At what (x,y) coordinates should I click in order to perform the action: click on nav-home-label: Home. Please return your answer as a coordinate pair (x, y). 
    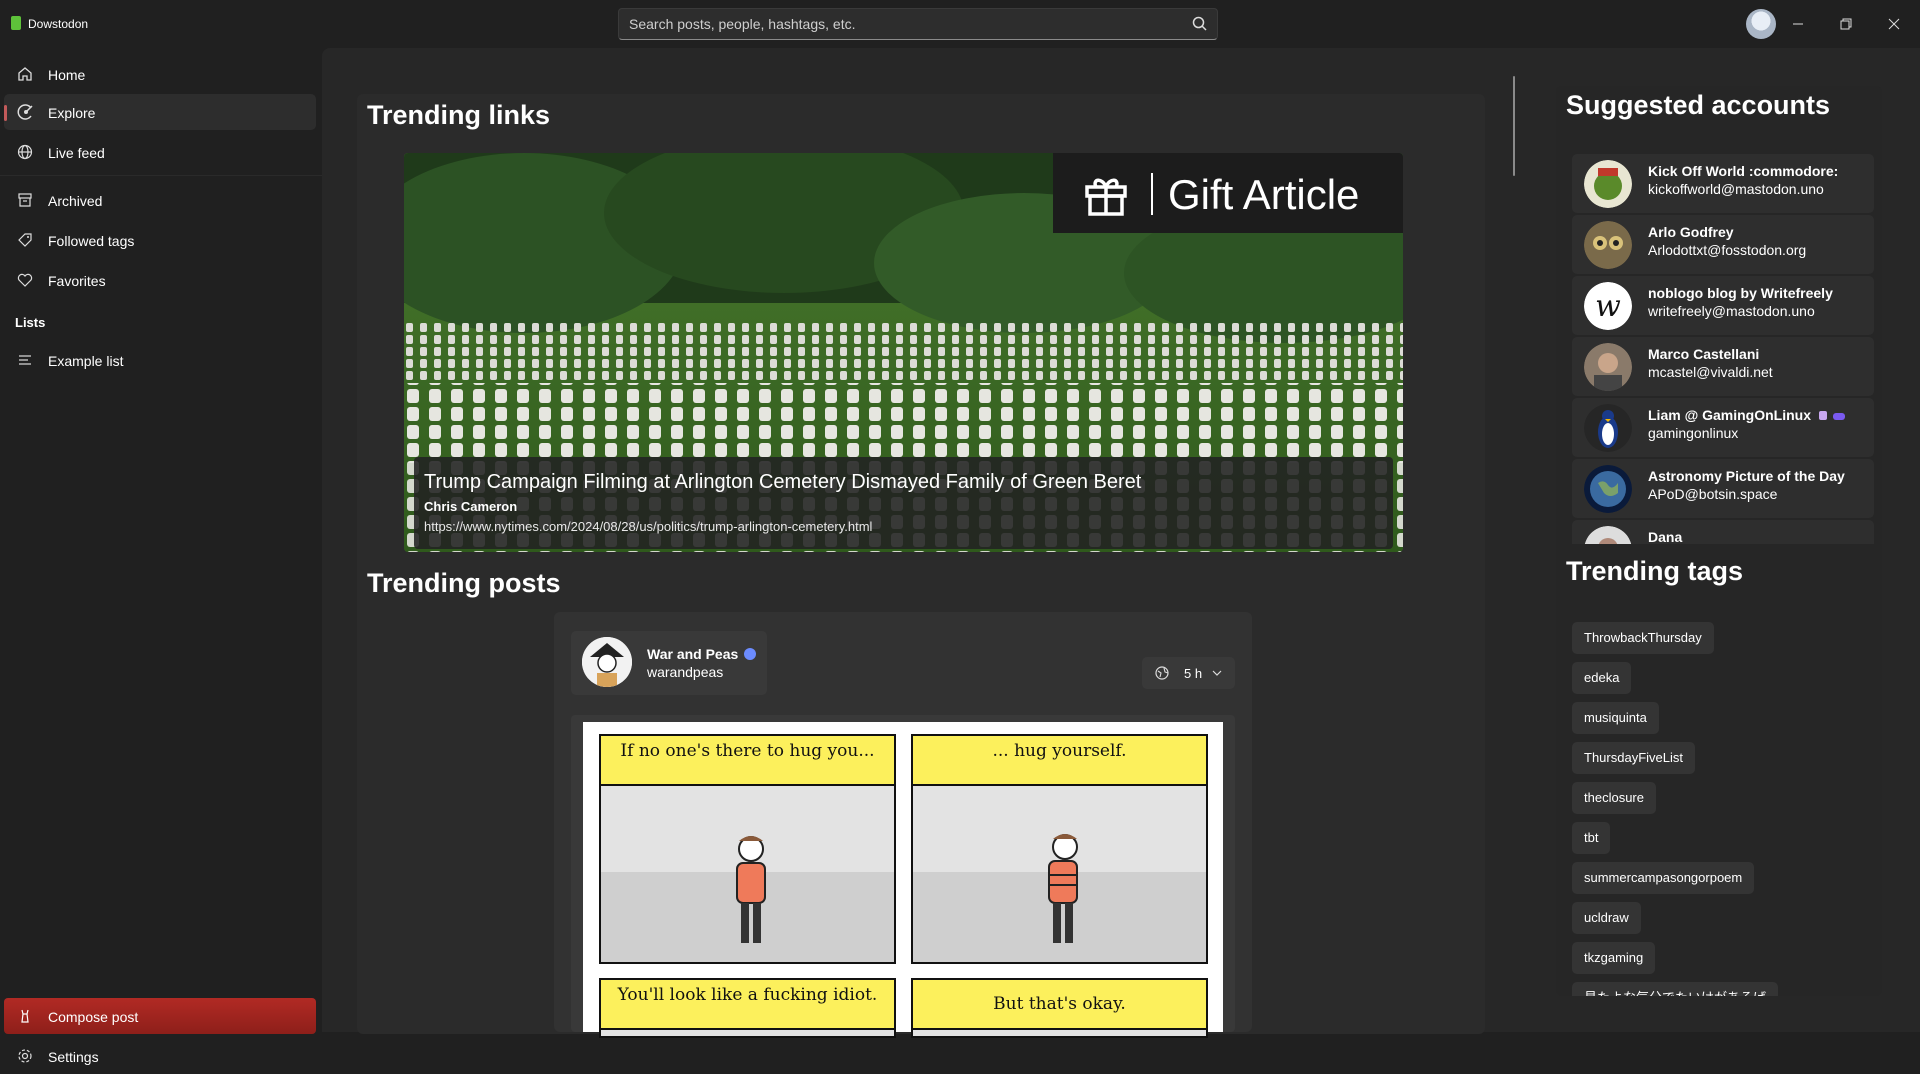
    Looking at the image, I should click on (67, 75).